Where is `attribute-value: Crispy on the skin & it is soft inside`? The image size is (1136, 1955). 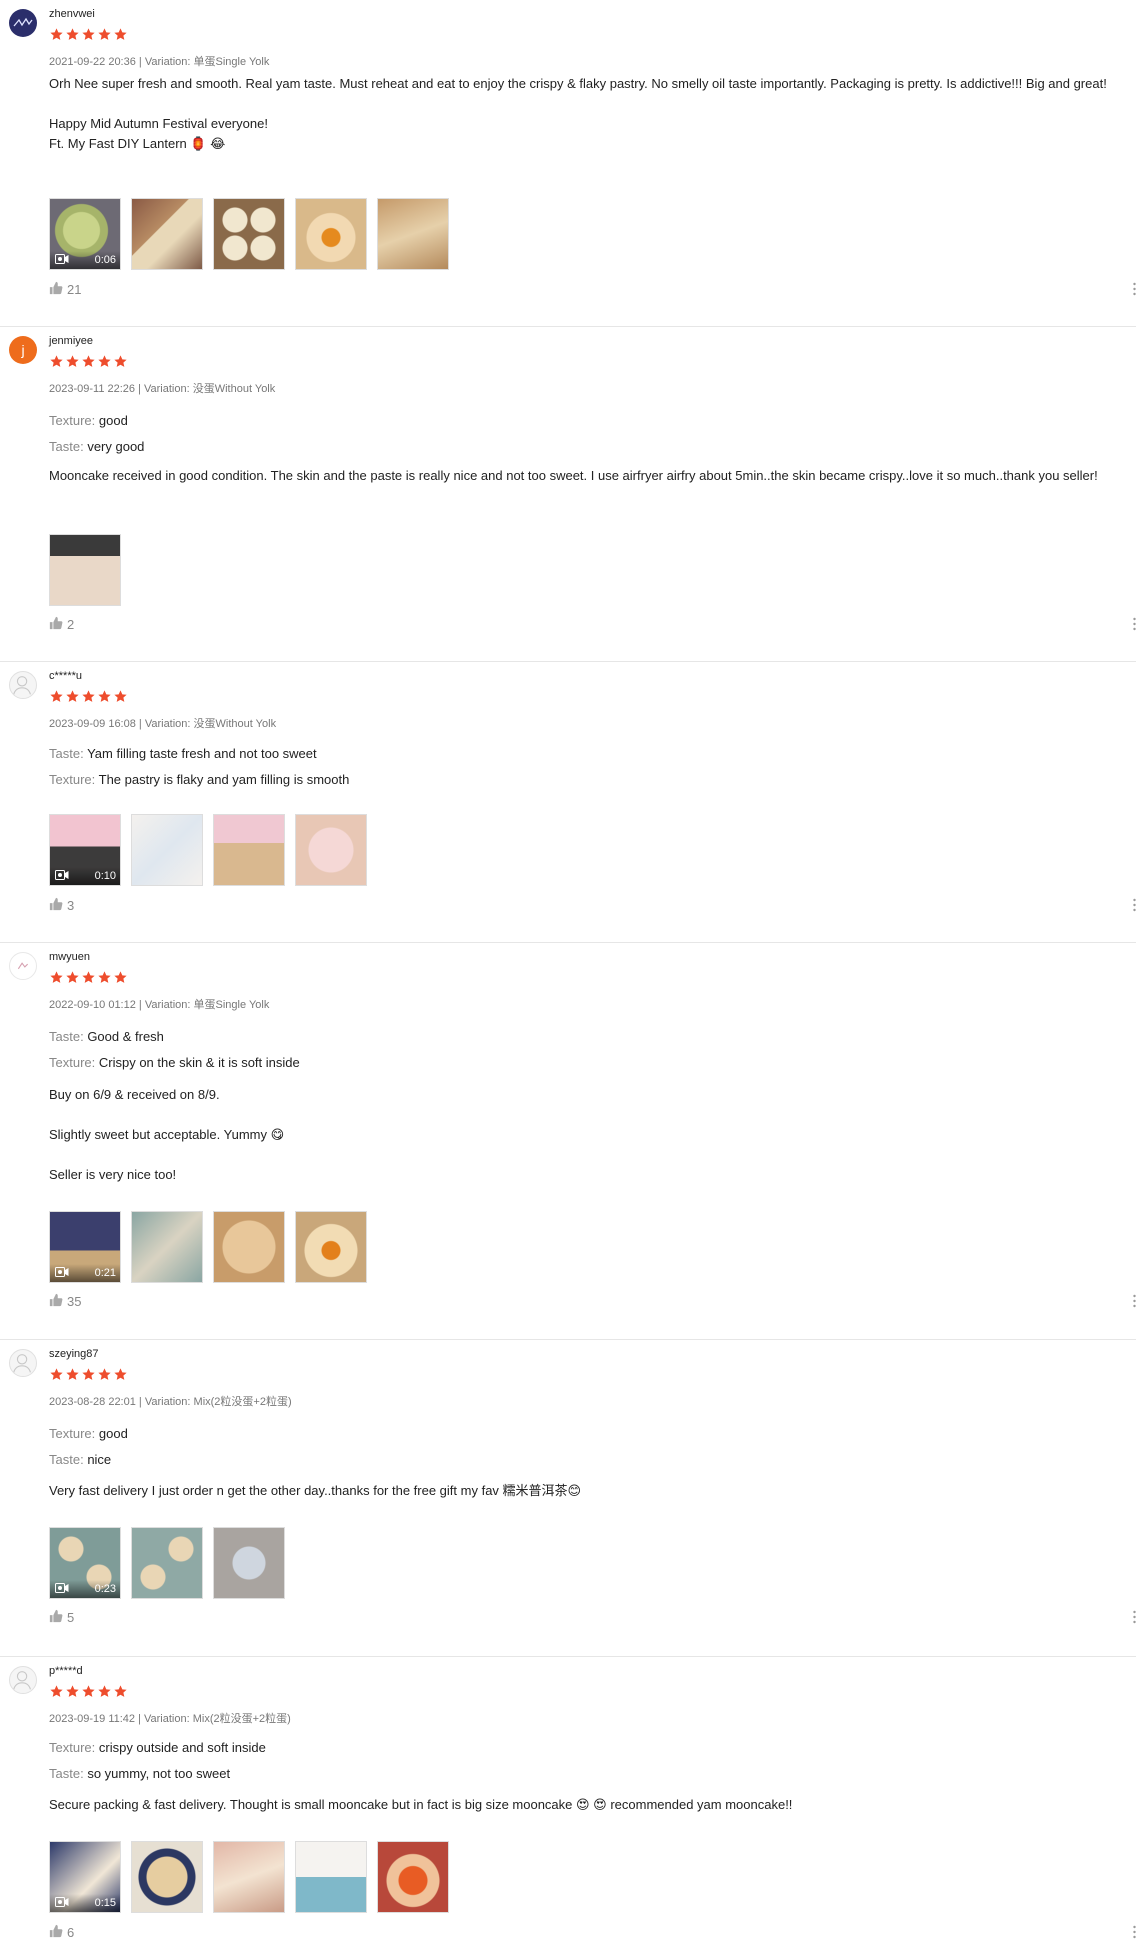 attribute-value: Crispy on the skin & it is soft inside is located at coordinates (199, 1062).